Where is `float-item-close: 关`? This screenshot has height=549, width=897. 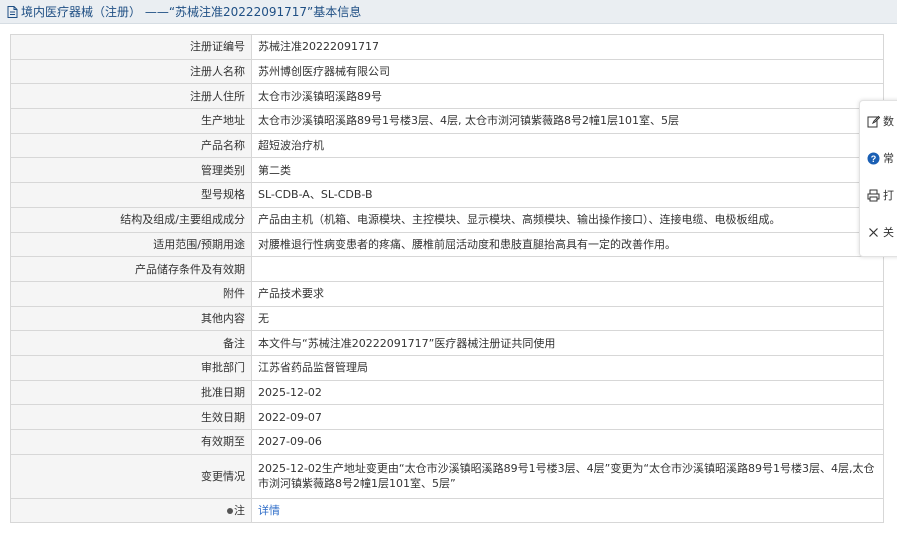 float-item-close: 关 is located at coordinates (880, 232).